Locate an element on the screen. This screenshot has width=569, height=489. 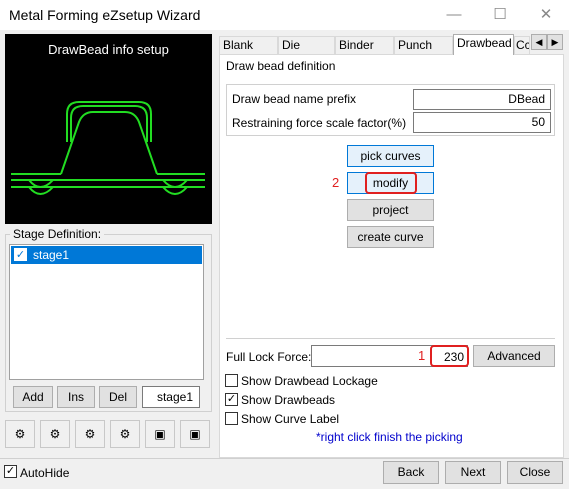
full-lock-force-highlight is located at coordinates (449, 356).